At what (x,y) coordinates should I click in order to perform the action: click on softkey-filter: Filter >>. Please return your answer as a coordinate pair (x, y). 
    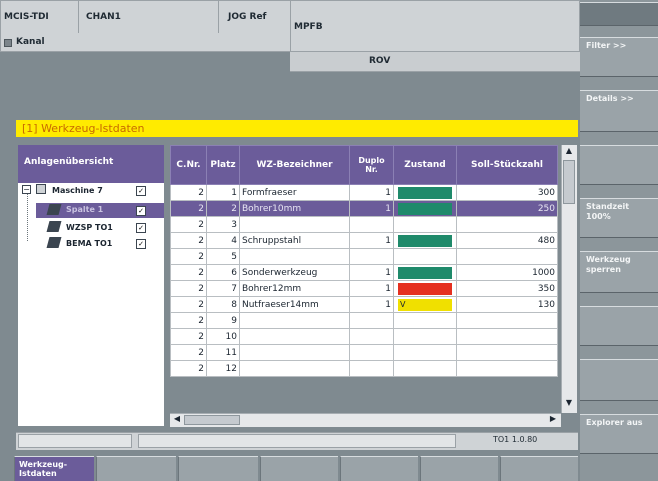
    Looking at the image, I should click on (619, 57).